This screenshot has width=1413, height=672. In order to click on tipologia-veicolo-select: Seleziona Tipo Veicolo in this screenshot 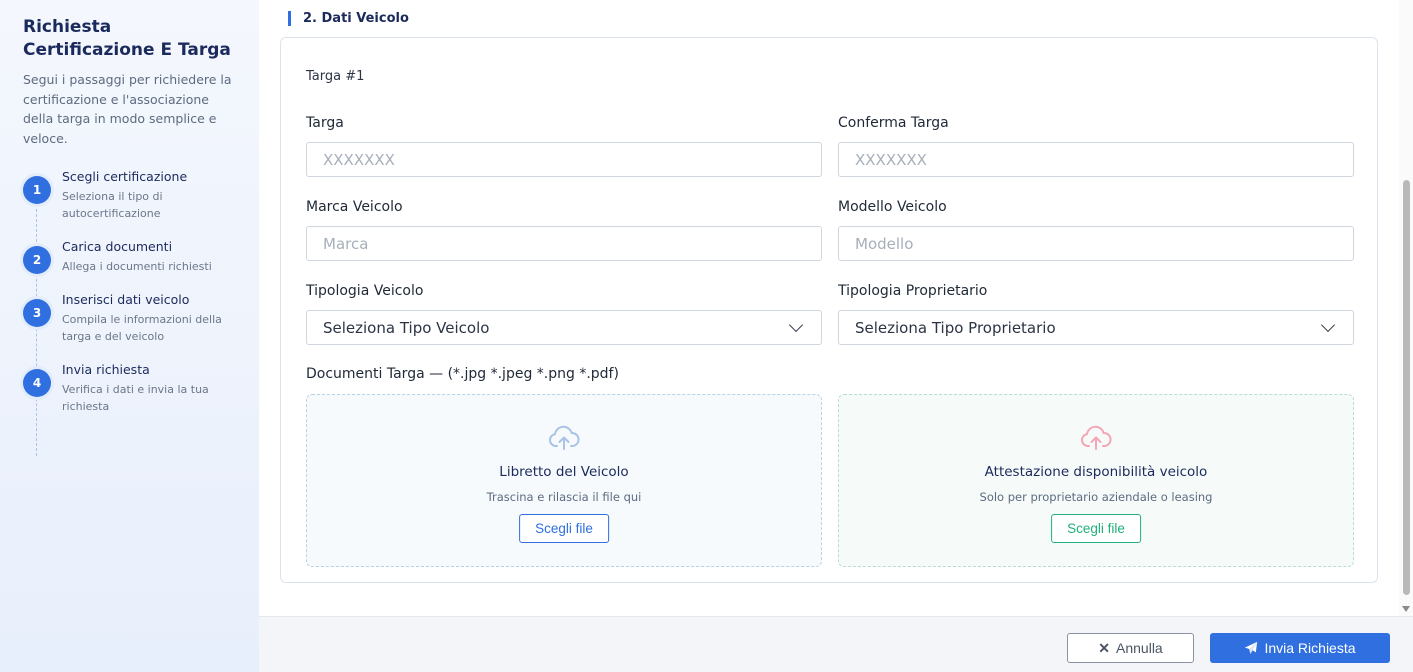, I will do `click(564, 327)`.